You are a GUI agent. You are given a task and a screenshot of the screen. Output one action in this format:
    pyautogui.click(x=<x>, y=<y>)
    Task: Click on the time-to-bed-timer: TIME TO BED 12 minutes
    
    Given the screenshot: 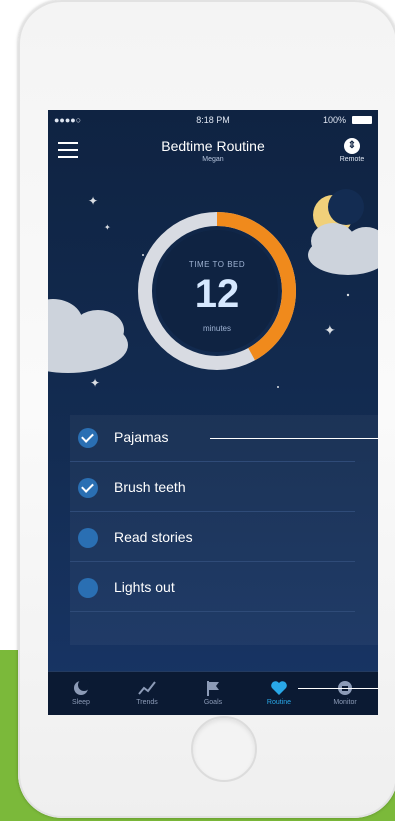 What is the action you would take?
    pyautogui.click(x=217, y=291)
    